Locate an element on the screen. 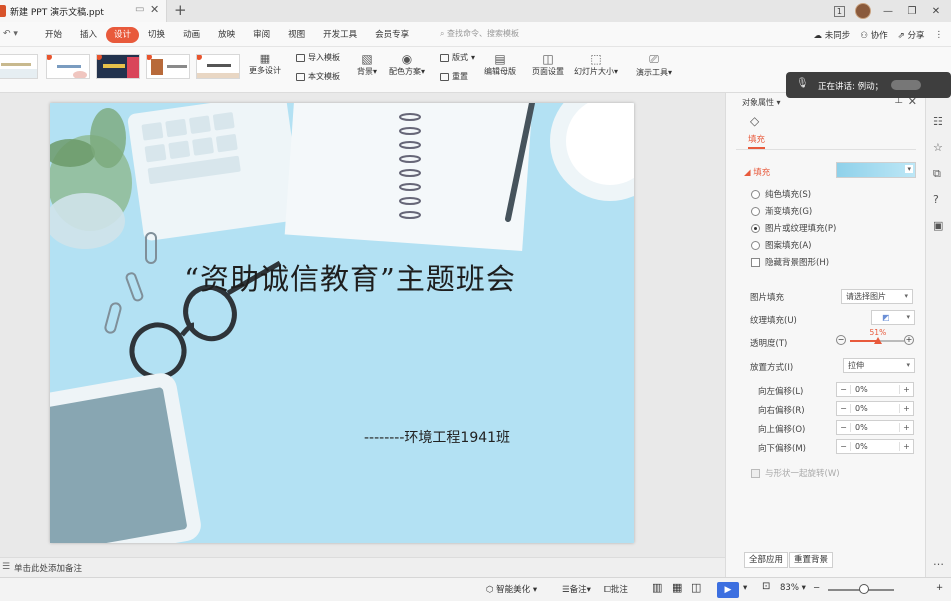  reading-view-icon: ◫ is located at coordinates (696, 587).